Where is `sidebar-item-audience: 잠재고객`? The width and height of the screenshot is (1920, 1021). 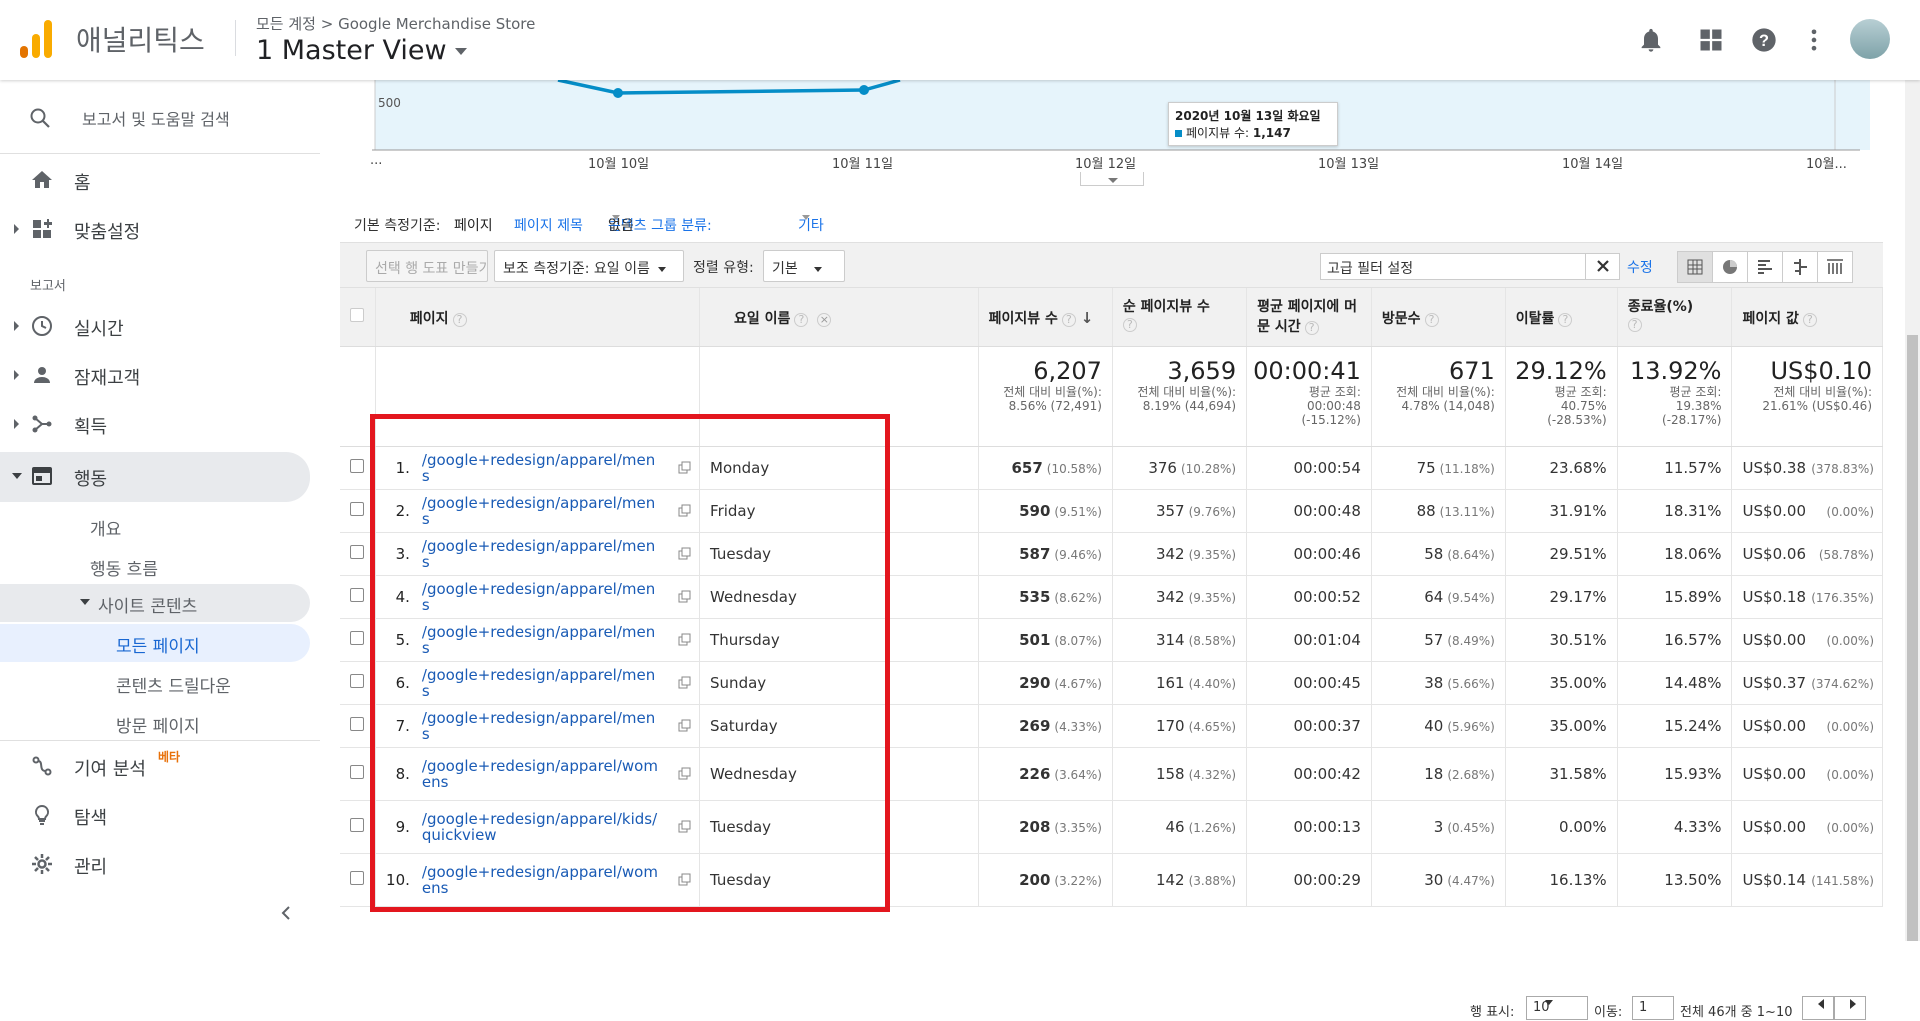
sidebar-item-audience: 잠재고객 is located at coordinates (155, 375).